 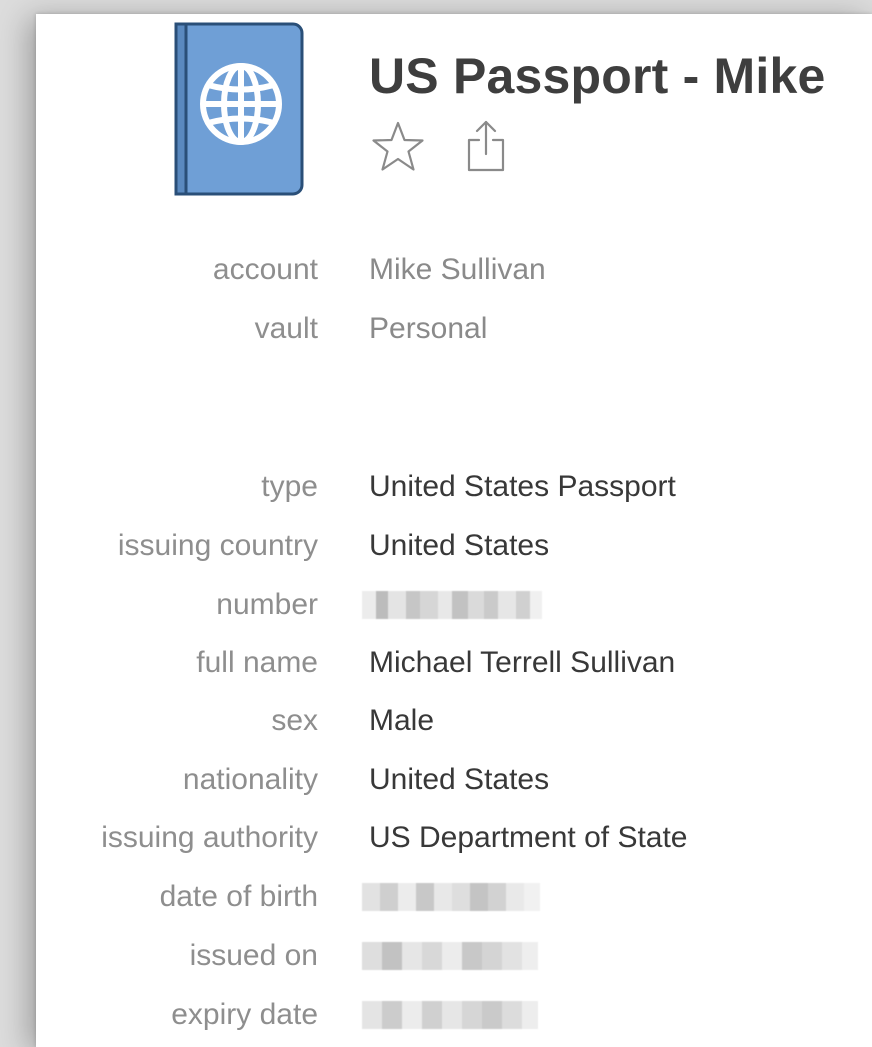 I want to click on meta-row-vault: vault Personal, so click(x=436, y=329).